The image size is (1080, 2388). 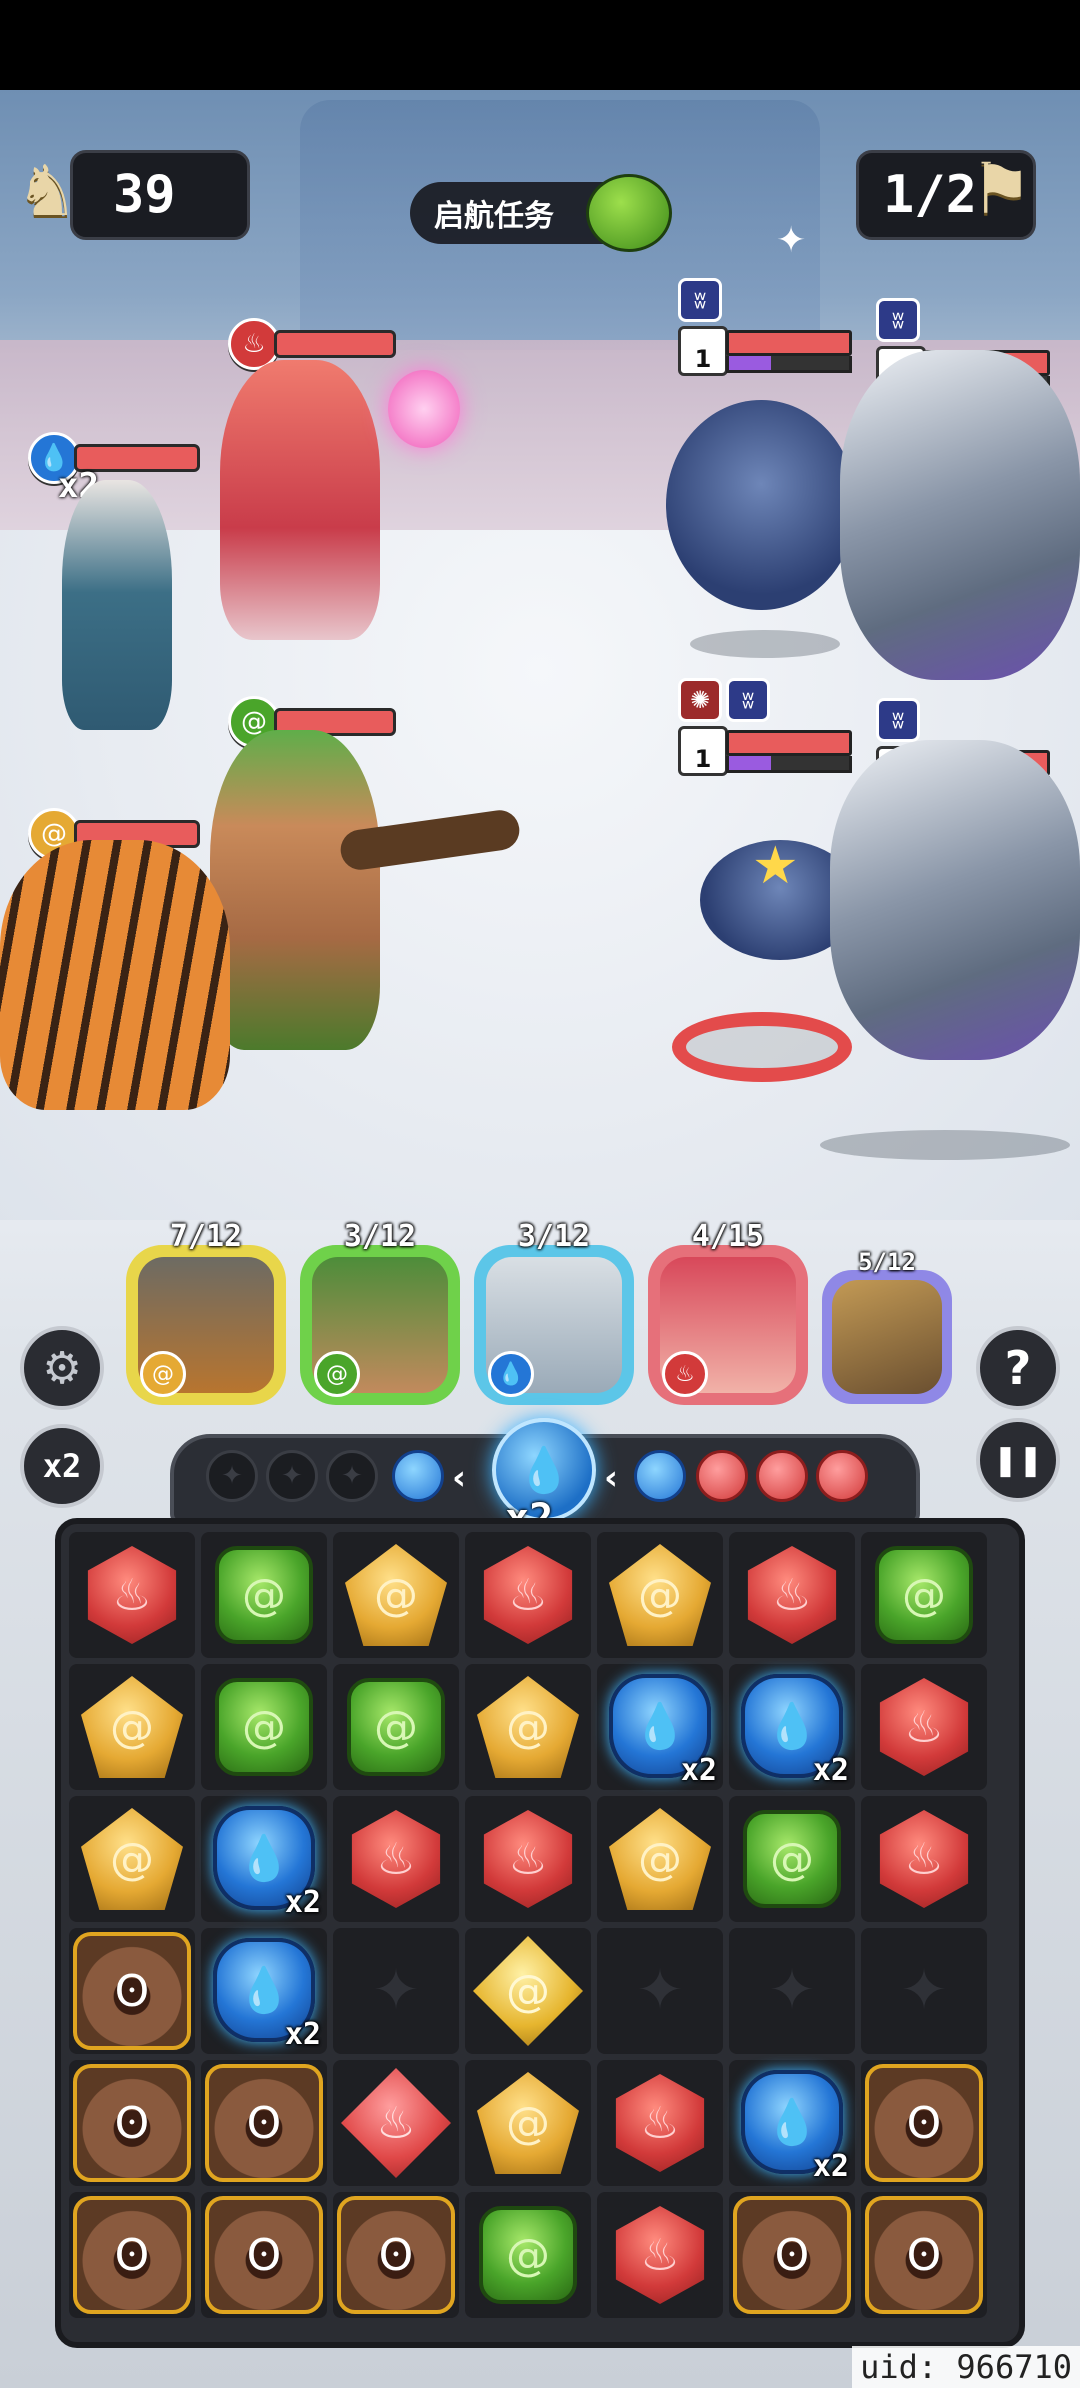 What do you see at coordinates (955, 900) in the screenshot?
I see `enemy-pegasus-bottom` at bounding box center [955, 900].